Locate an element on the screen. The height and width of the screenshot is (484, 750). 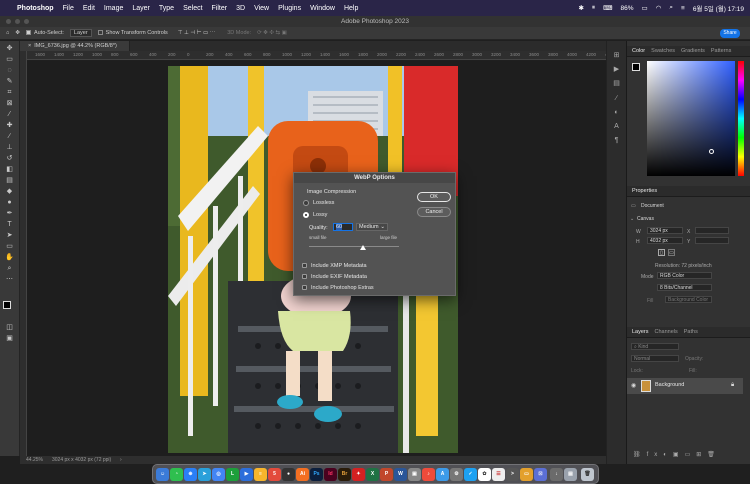
blend-mode-dropdown: Normal is located at coordinates (655, 358).